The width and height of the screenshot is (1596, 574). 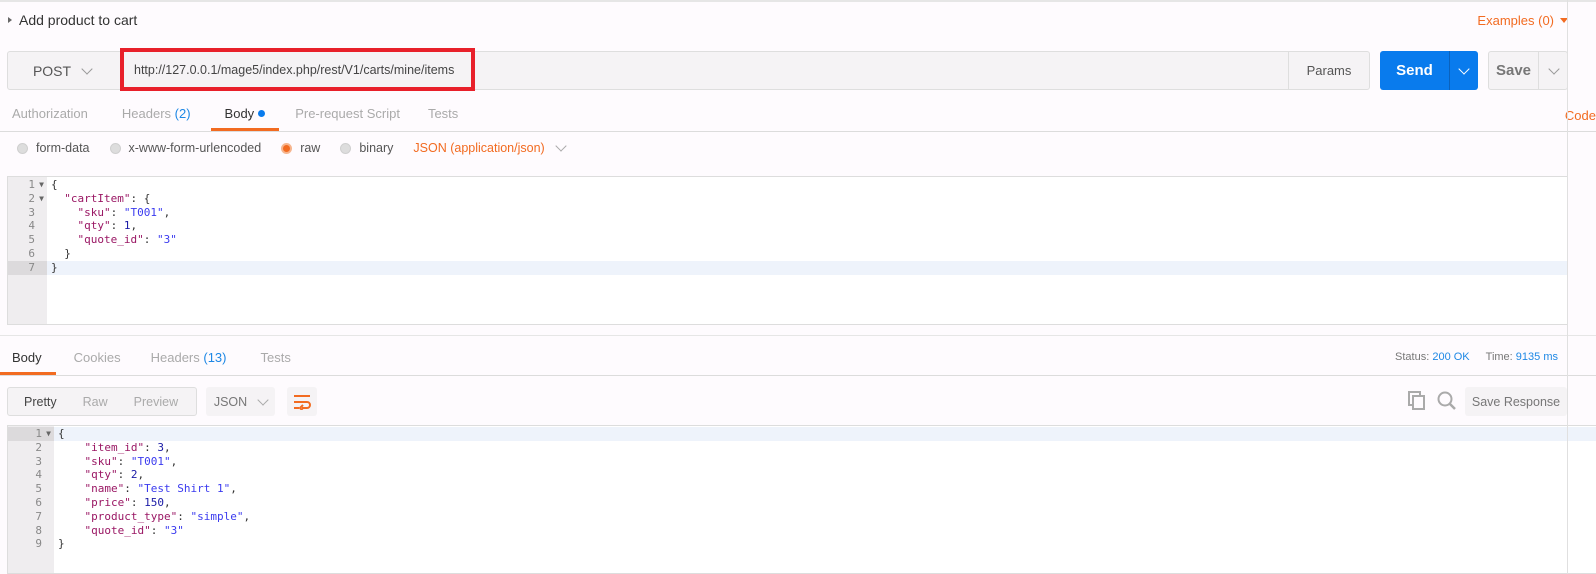 What do you see at coordinates (1463, 70) in the screenshot?
I see `send-options-button` at bounding box center [1463, 70].